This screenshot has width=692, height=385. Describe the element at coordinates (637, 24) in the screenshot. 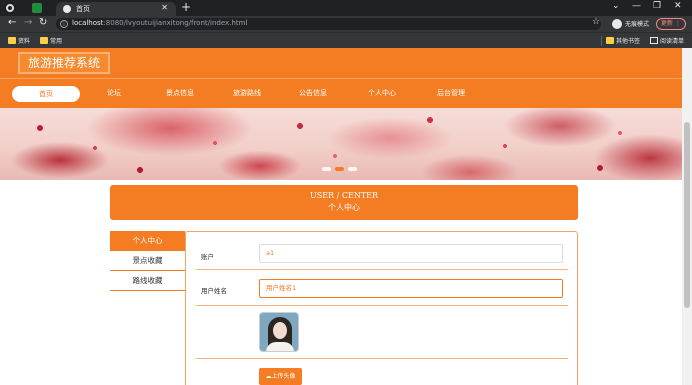

I see `incognito-label: 无痕模式` at that location.